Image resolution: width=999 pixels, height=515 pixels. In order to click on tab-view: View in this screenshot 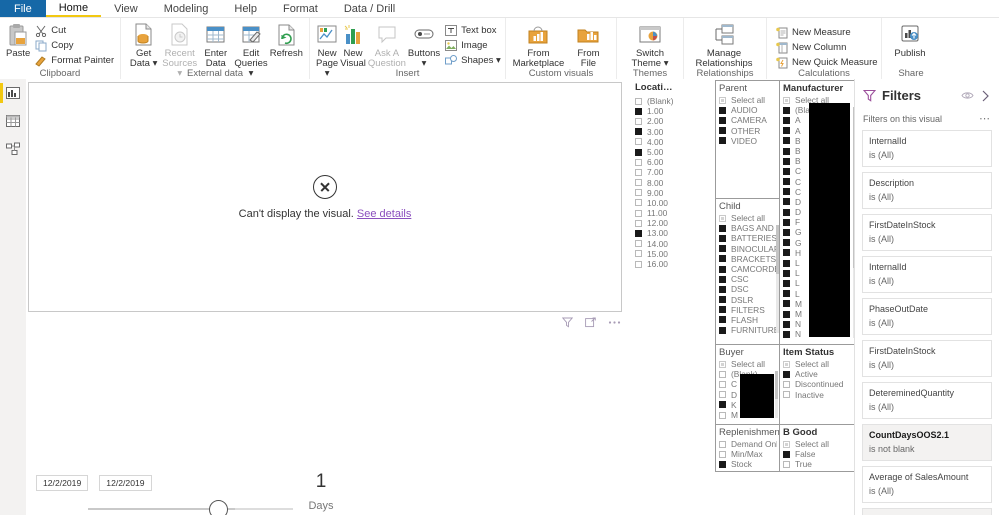, I will do `click(126, 8)`.